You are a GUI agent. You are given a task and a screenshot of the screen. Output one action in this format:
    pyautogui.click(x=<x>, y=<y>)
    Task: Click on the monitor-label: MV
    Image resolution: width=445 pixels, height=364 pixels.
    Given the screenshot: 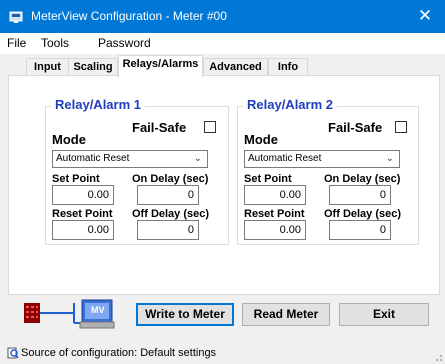 What is the action you would take?
    pyautogui.click(x=98, y=310)
    